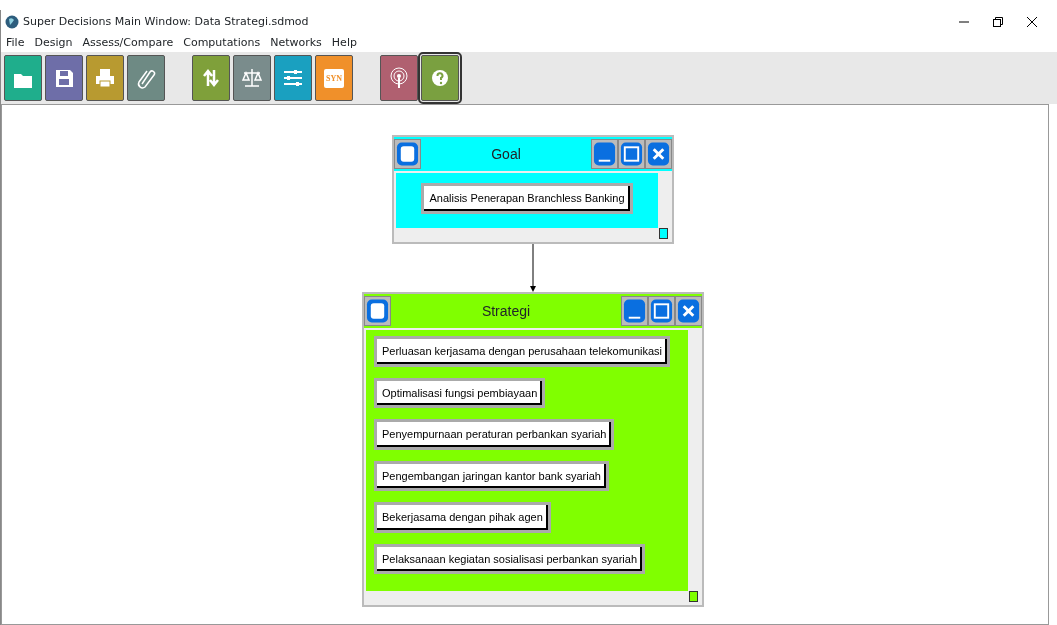  I want to click on menu-item: Networks, so click(296, 43).